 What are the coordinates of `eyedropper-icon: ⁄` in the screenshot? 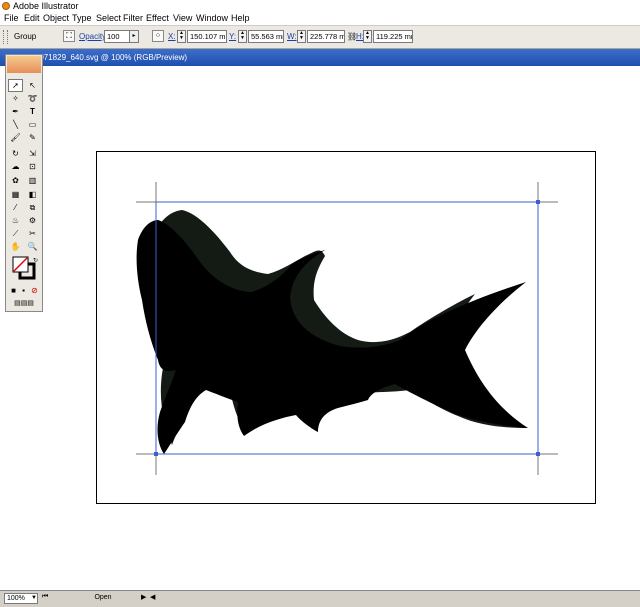 It's located at (15, 207).